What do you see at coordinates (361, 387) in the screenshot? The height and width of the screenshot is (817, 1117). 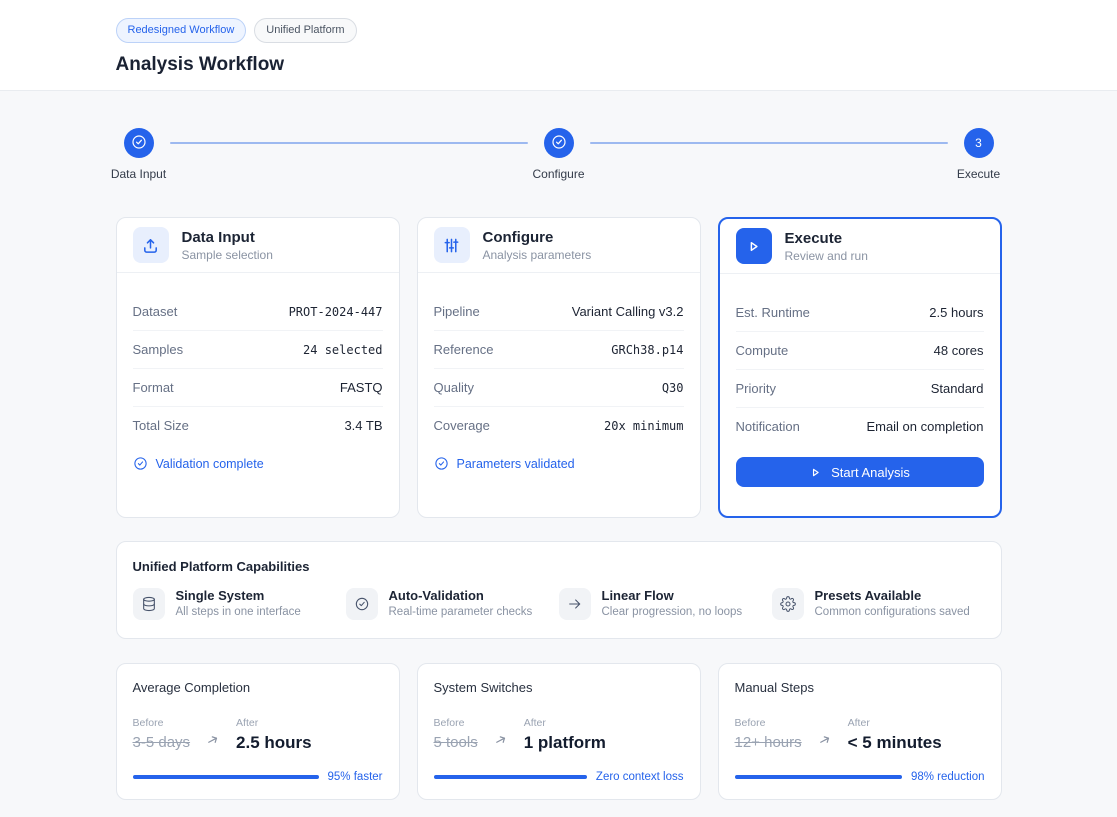 I see `field-value: FASTQ` at bounding box center [361, 387].